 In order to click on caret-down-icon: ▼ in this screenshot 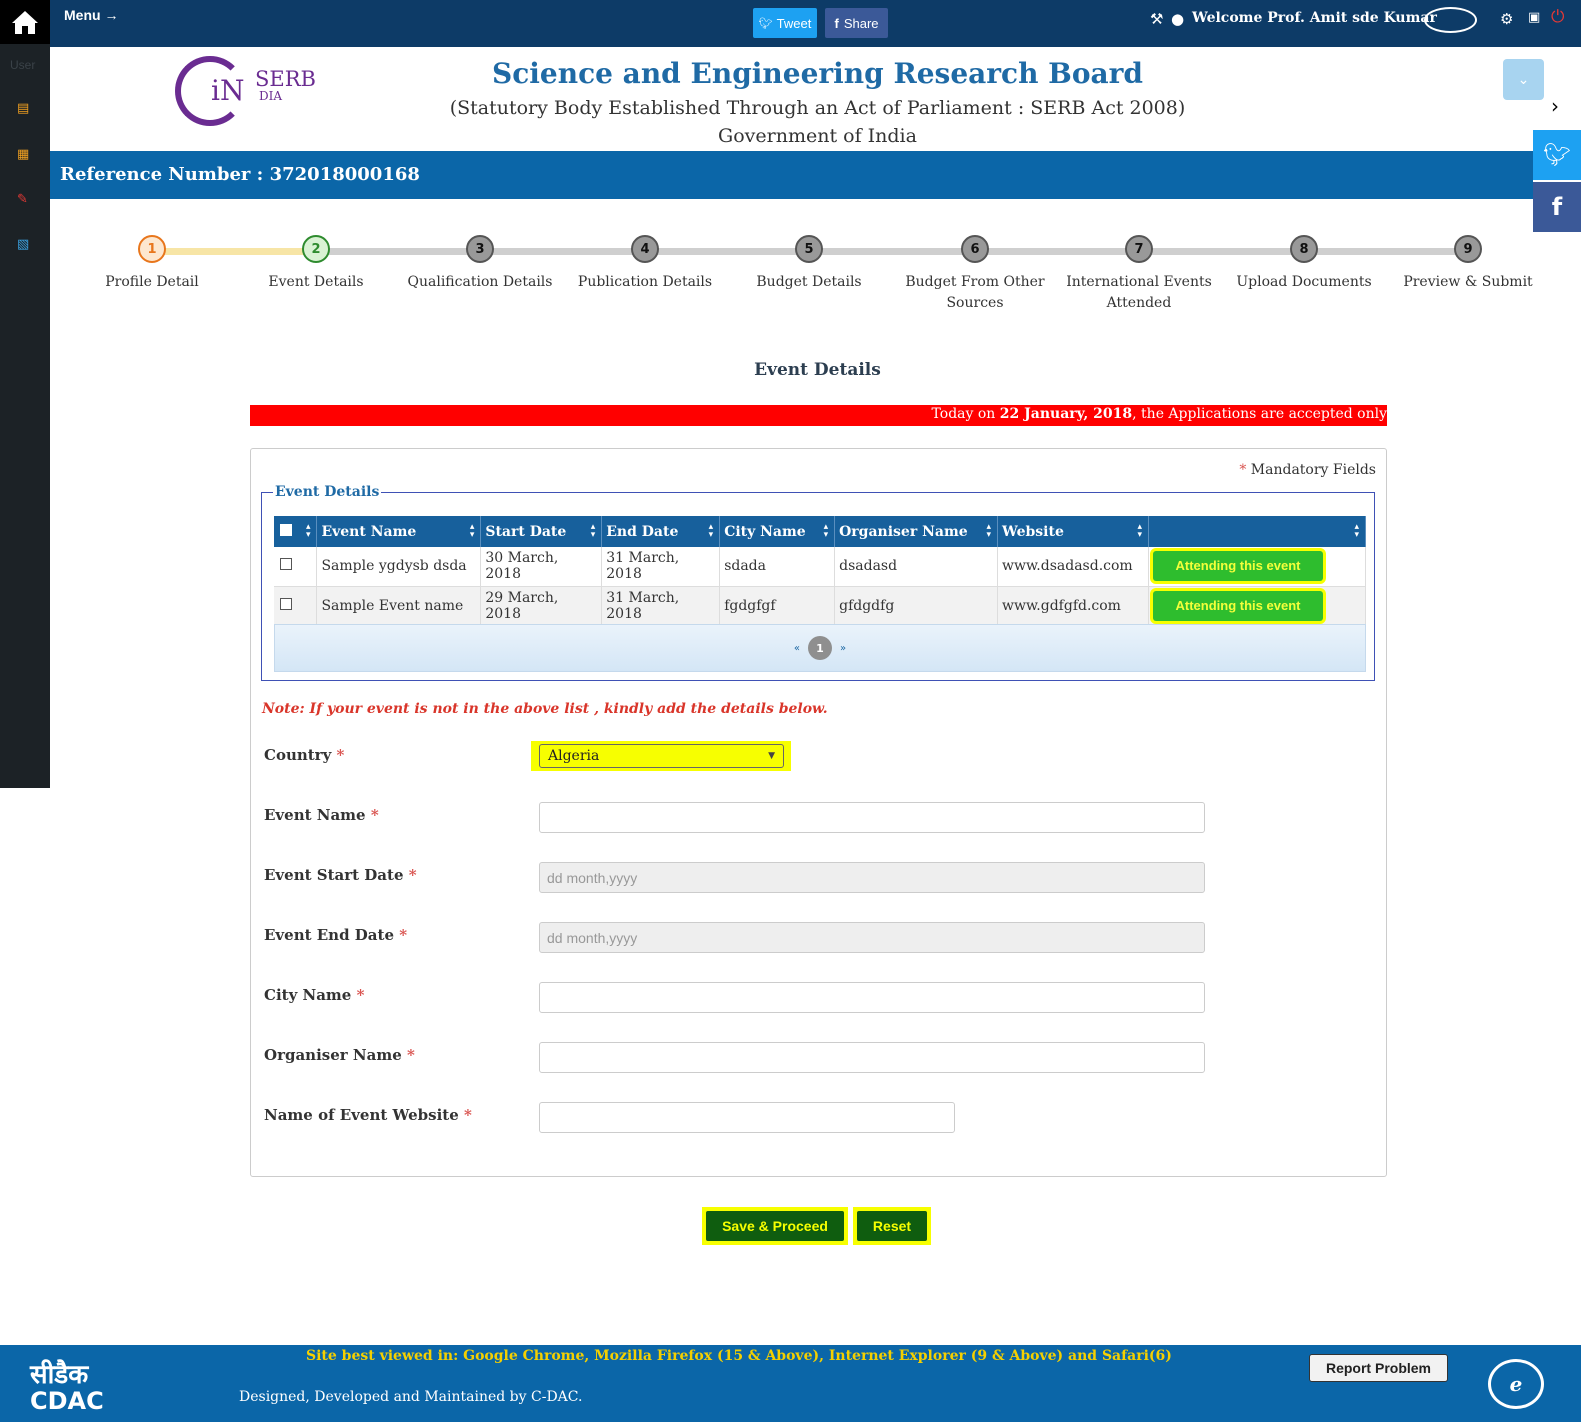, I will do `click(771, 756)`.